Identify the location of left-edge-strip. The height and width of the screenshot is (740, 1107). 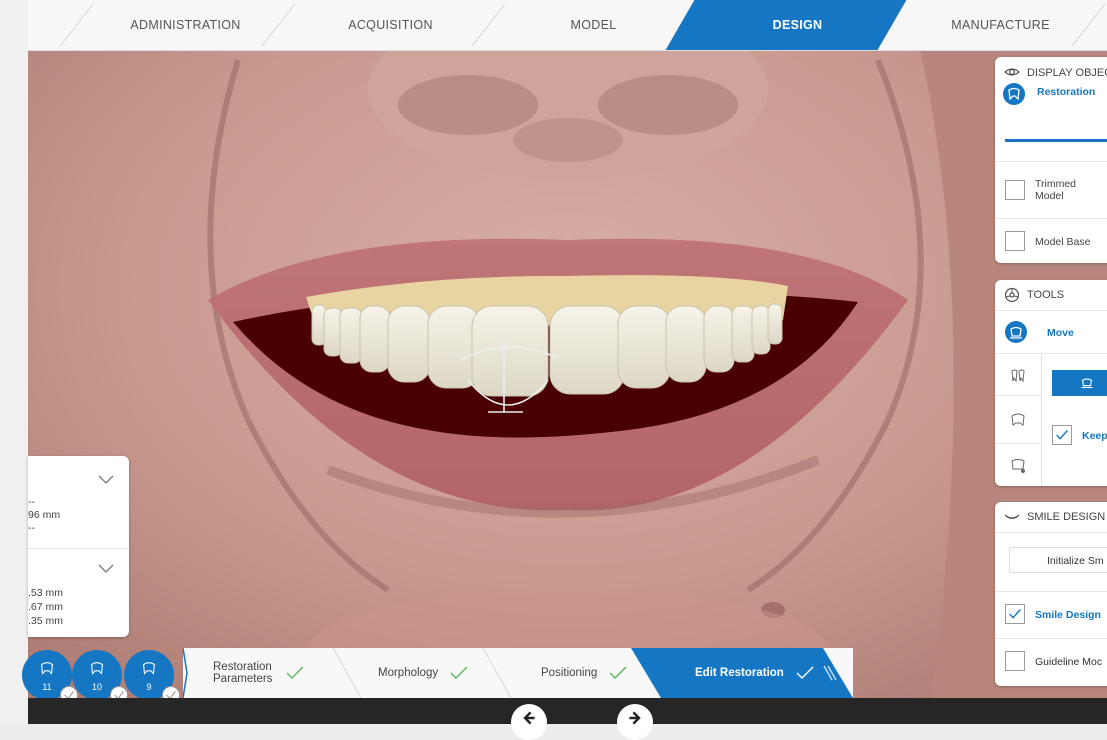
(14, 362).